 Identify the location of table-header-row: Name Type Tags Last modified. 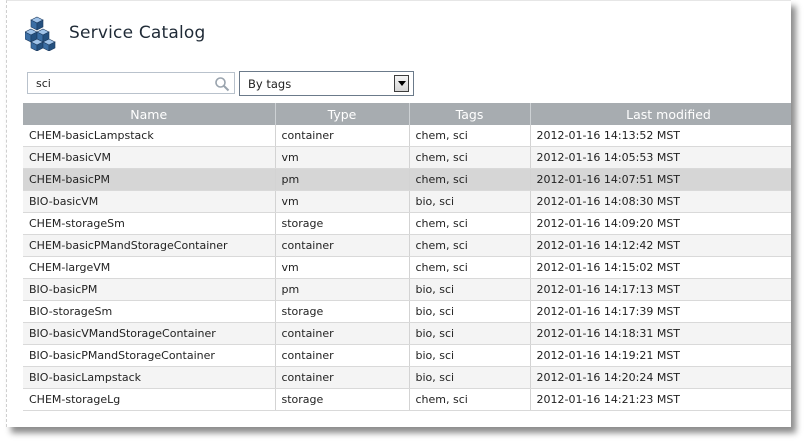
(407, 114).